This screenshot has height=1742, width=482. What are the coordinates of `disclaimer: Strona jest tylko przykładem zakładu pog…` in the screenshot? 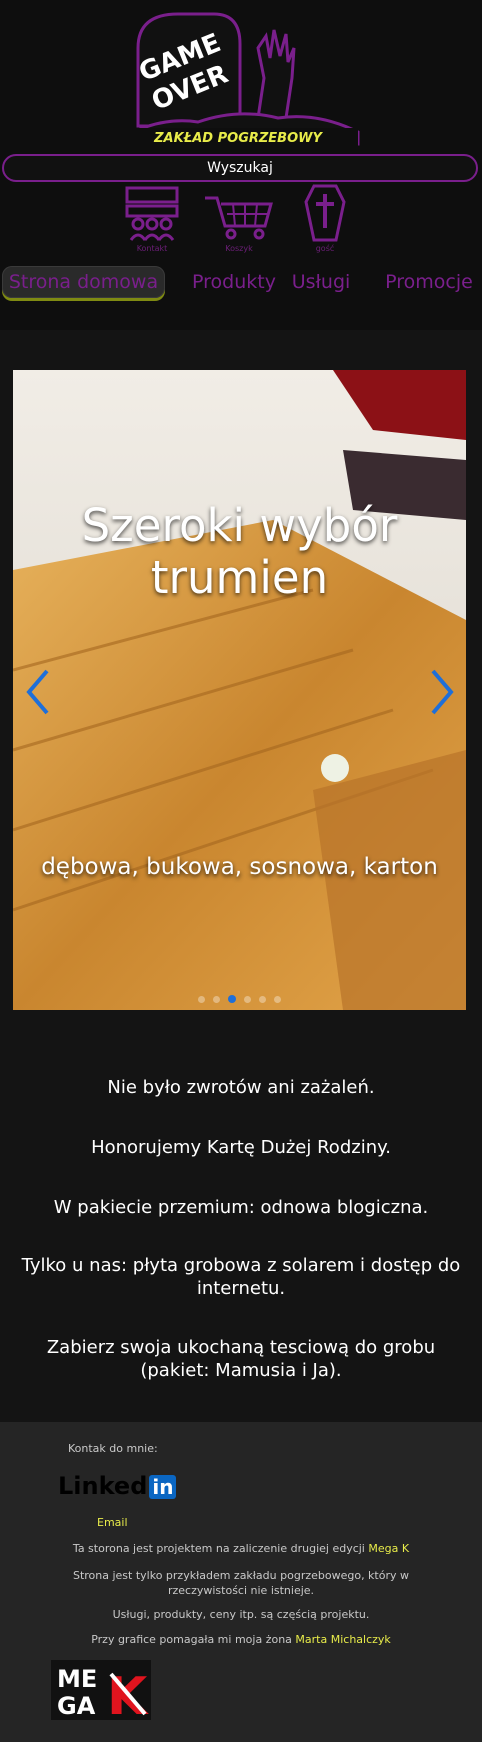 It's located at (241, 1583).